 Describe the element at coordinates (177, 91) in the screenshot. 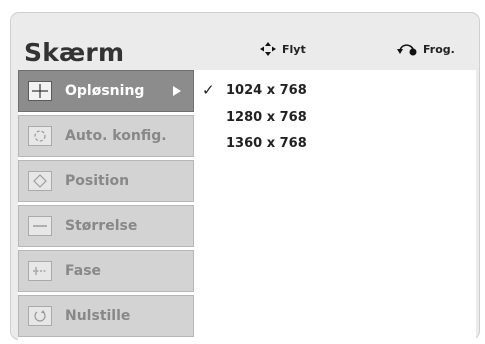

I see `submenu-arrow-icon` at that location.